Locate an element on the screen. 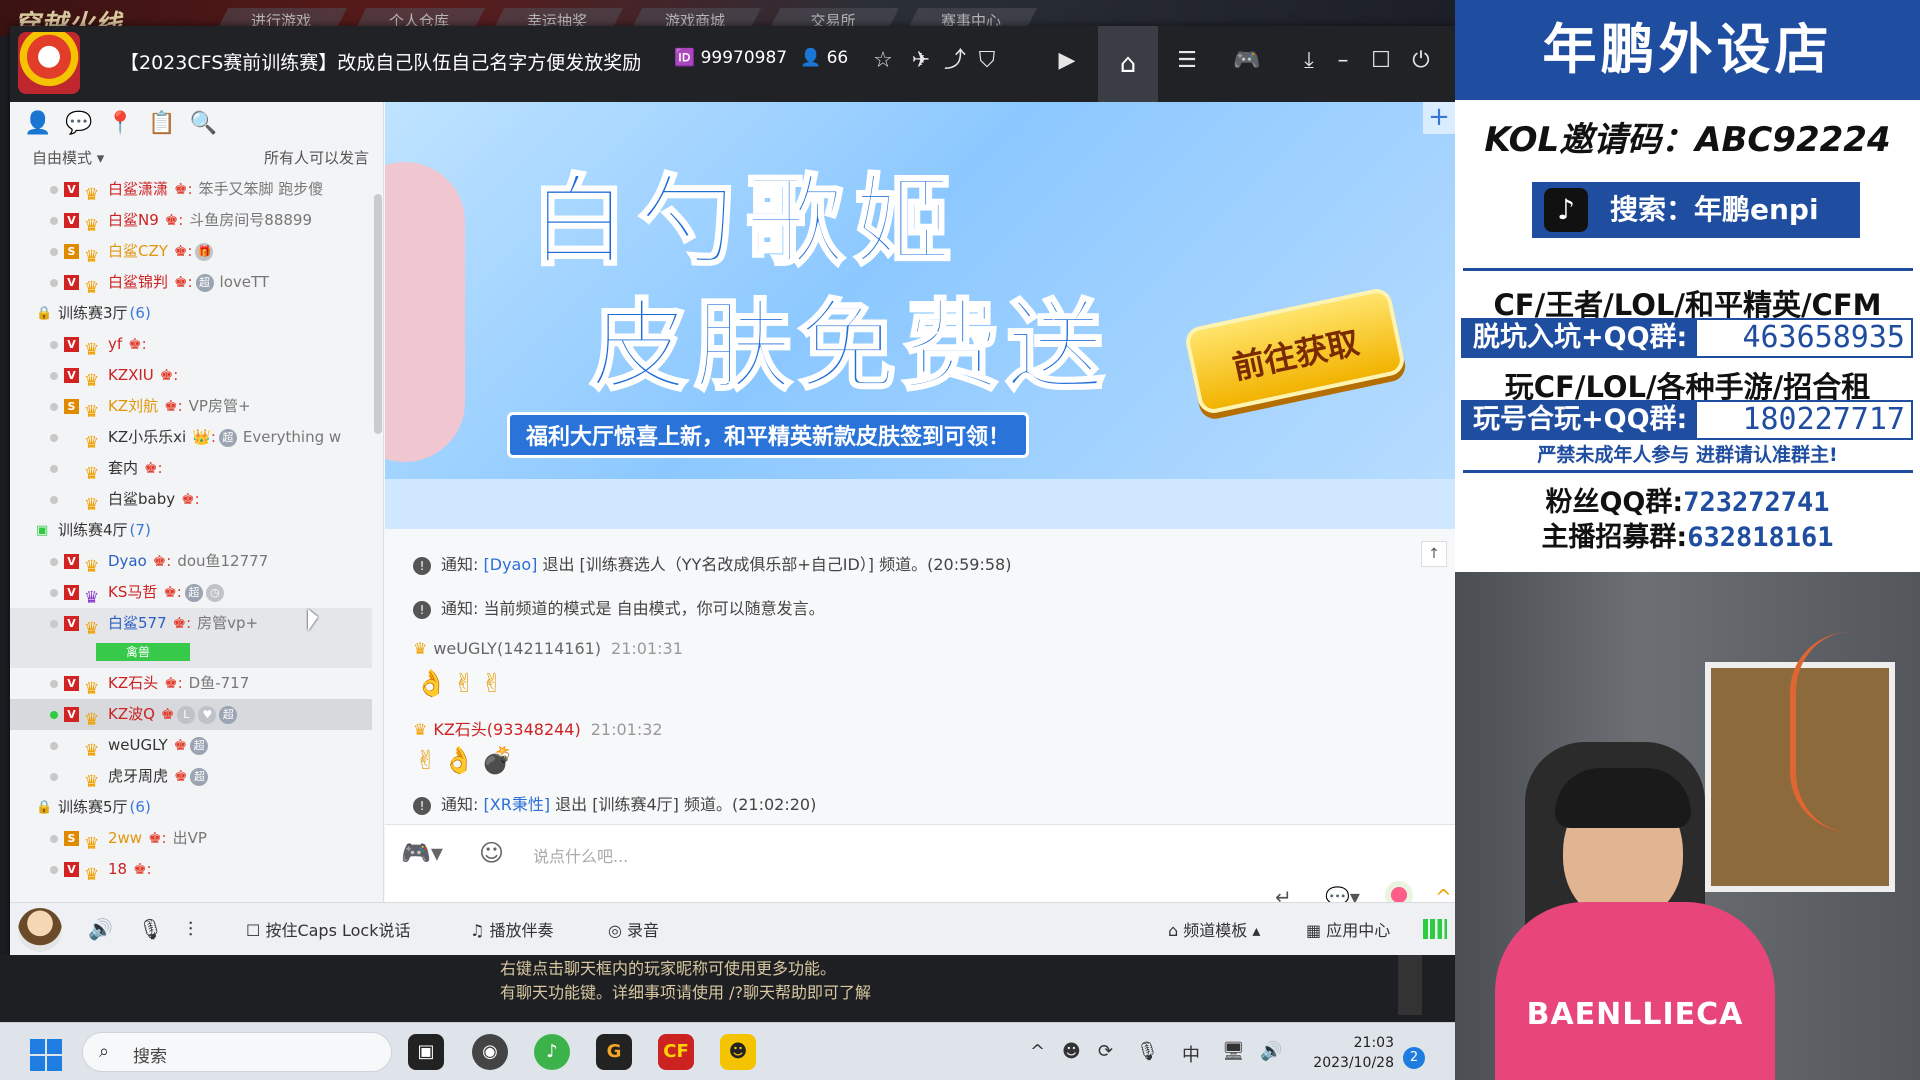  home-icon: ⌂ is located at coordinates (1128, 64).